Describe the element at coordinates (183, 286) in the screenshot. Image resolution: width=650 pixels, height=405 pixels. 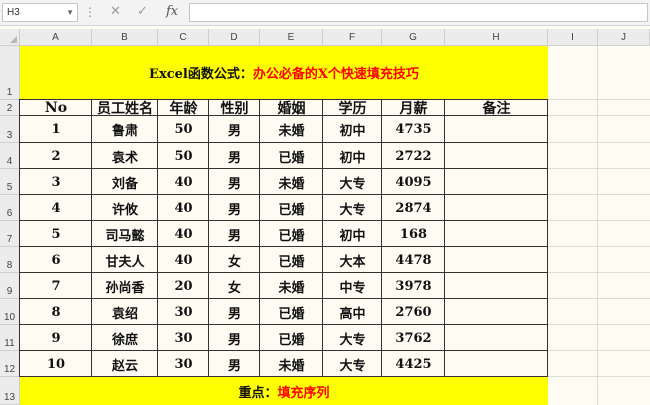
I see `table-cell: 20` at that location.